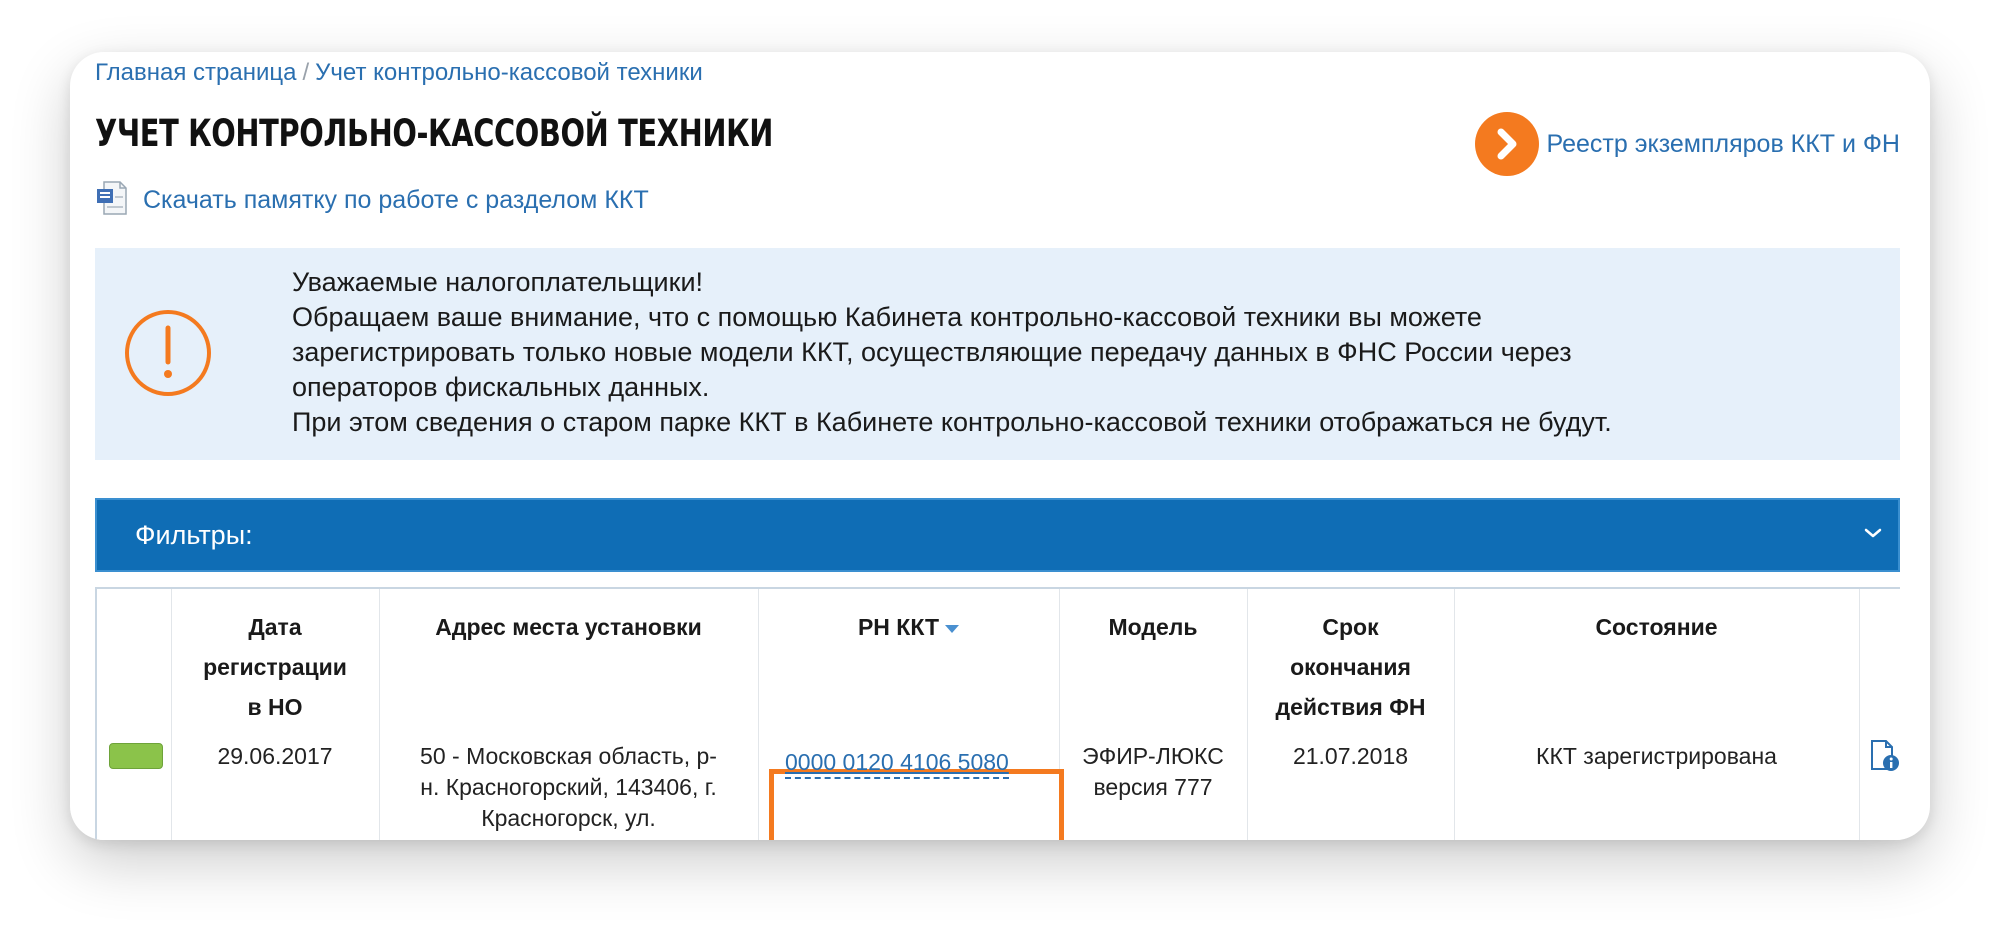  I want to click on notice-line: операторов фискальных данных., so click(501, 387).